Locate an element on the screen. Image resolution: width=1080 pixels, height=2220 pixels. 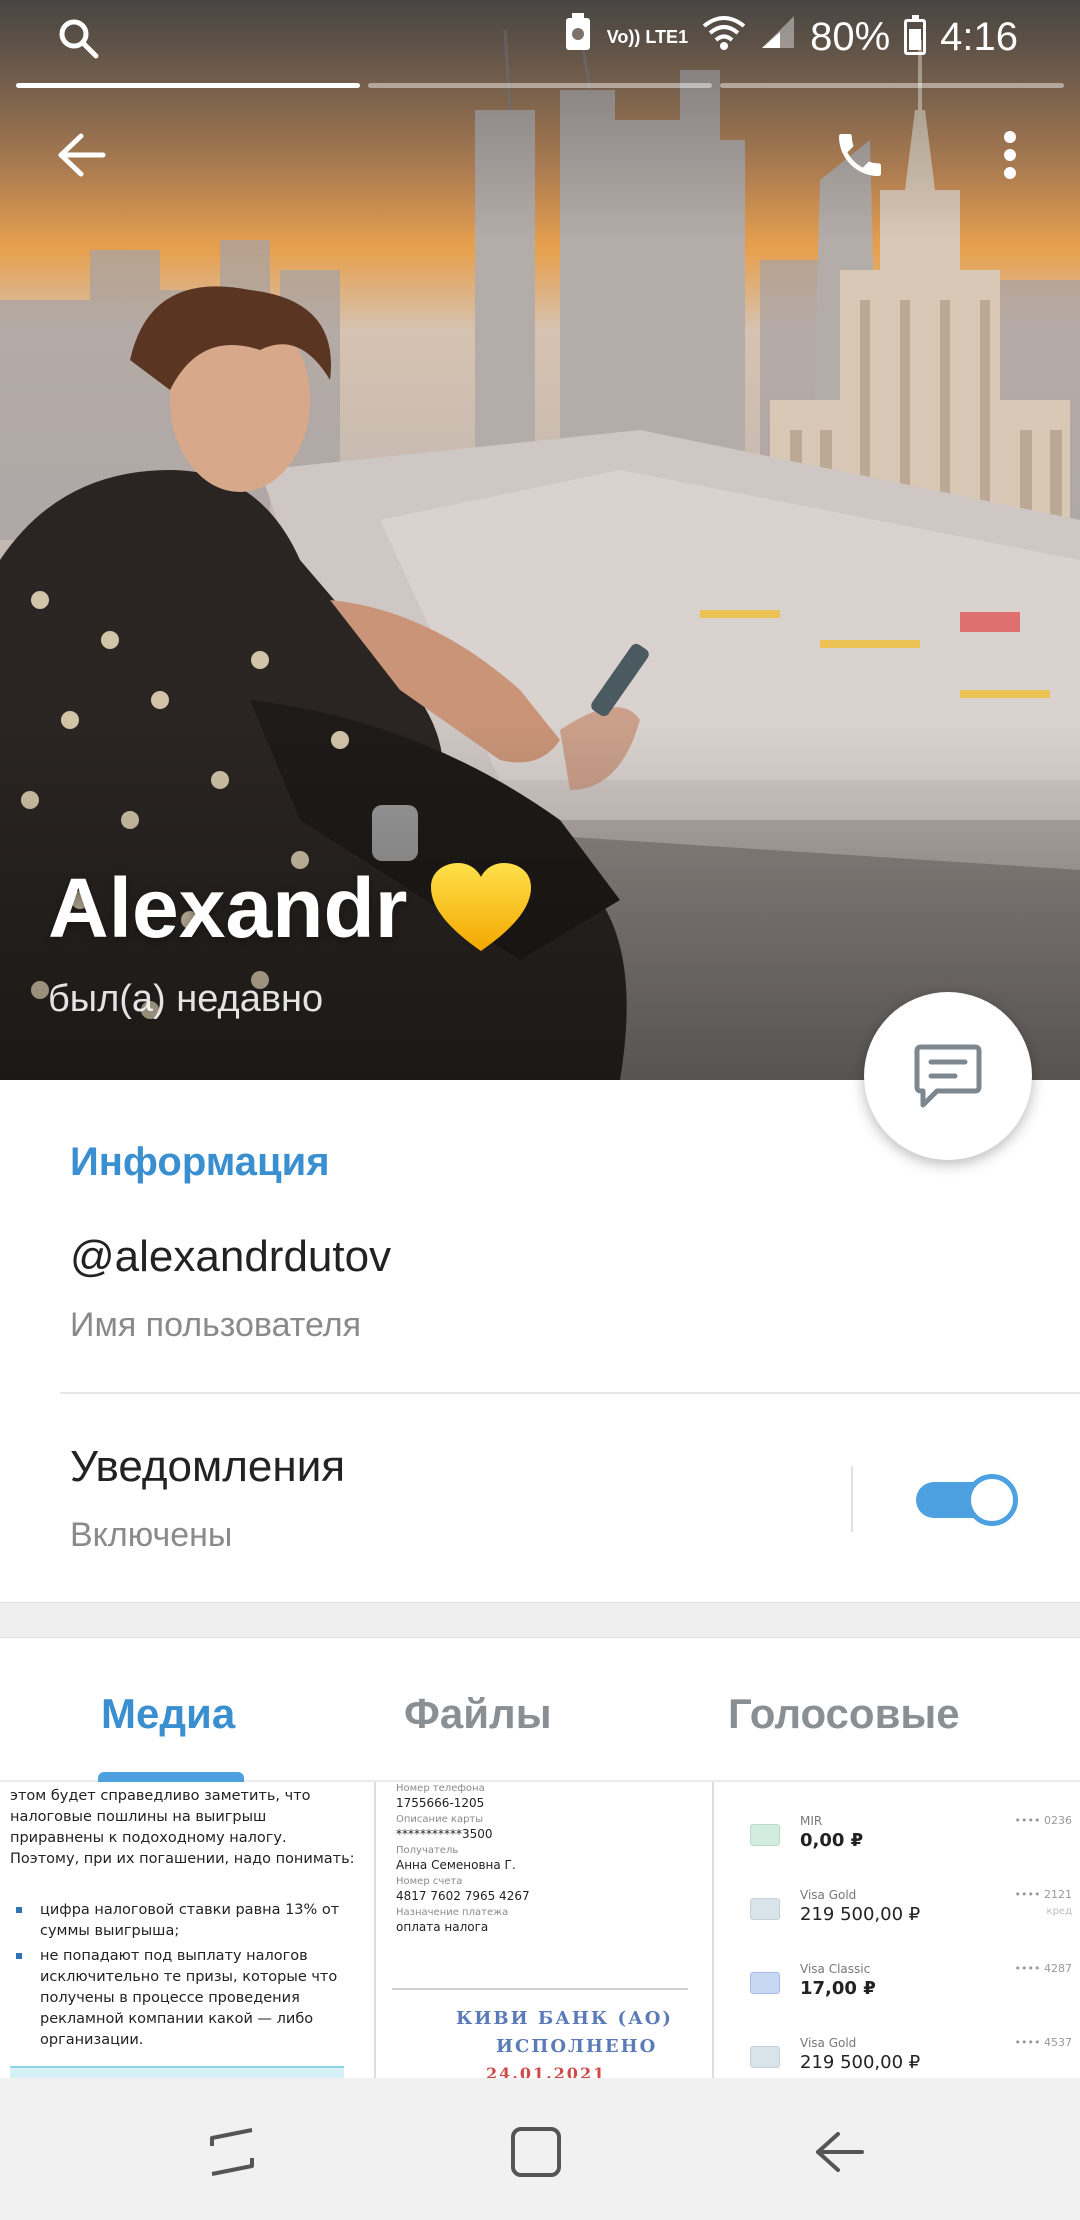
receipt-value: 1755666-1205 is located at coordinates (440, 1803).